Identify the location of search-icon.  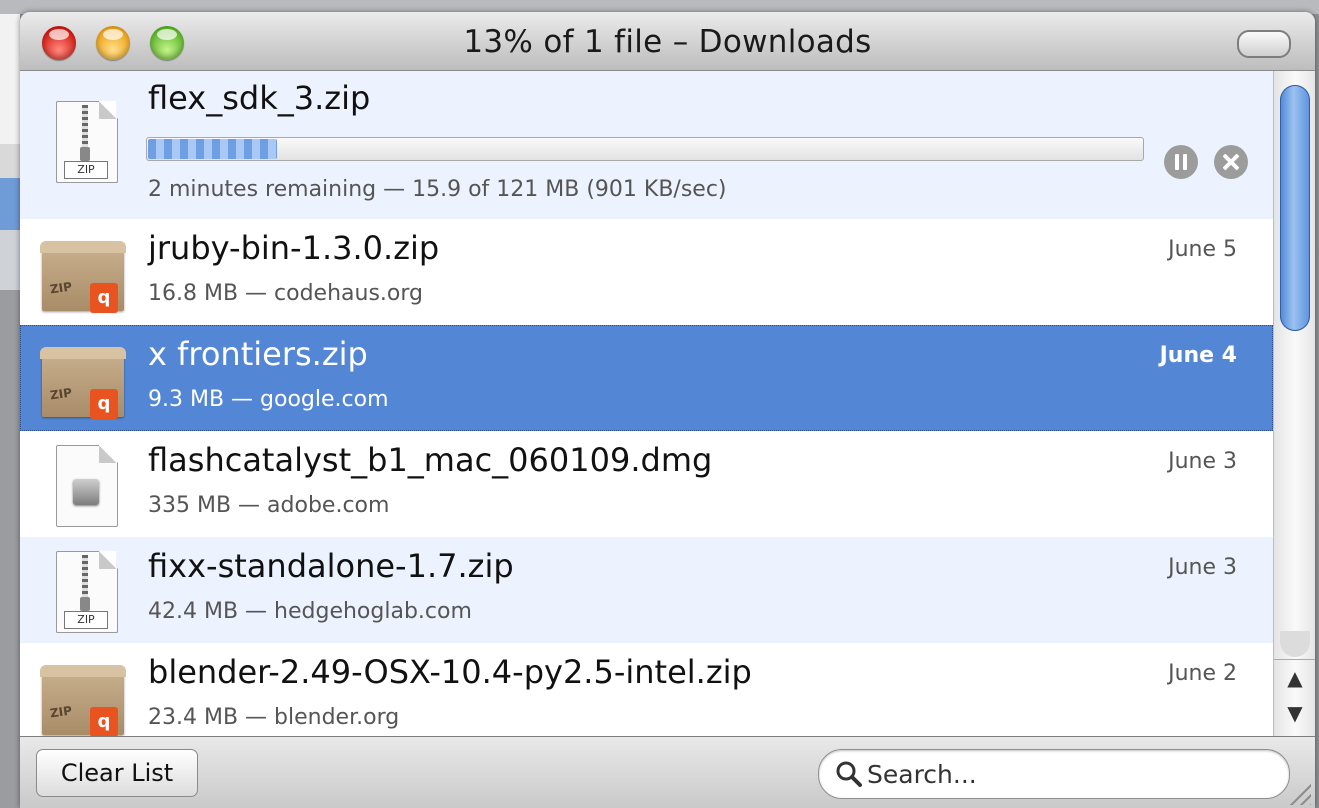
(849, 774).